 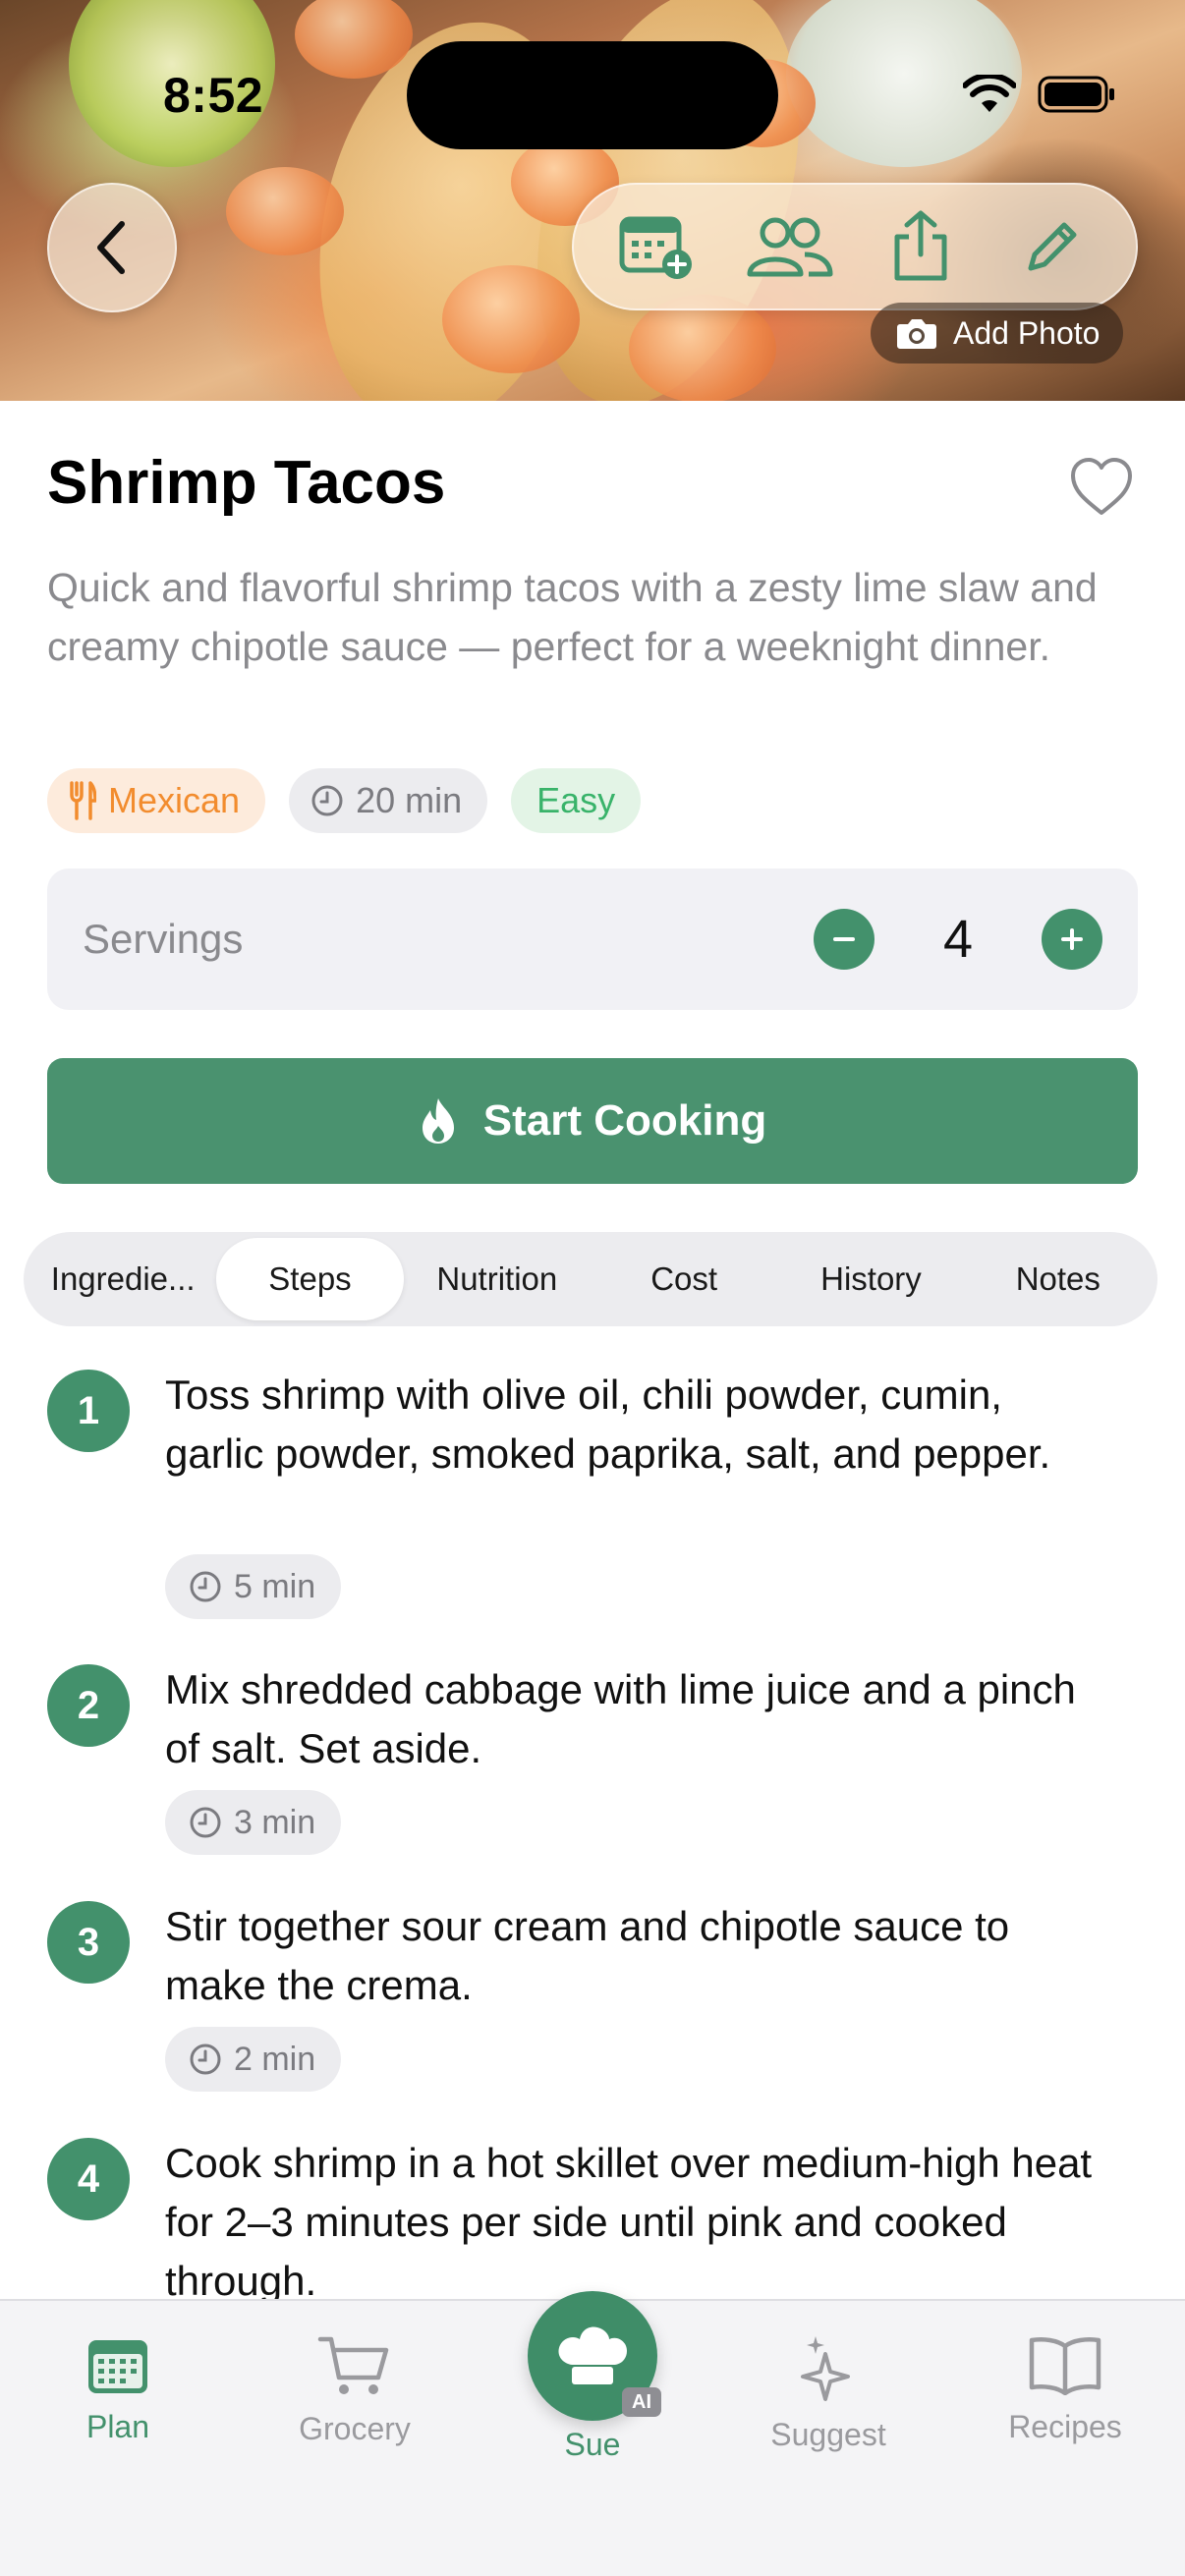 I want to click on recipe-title: Shrimp Tacos, so click(x=247, y=483).